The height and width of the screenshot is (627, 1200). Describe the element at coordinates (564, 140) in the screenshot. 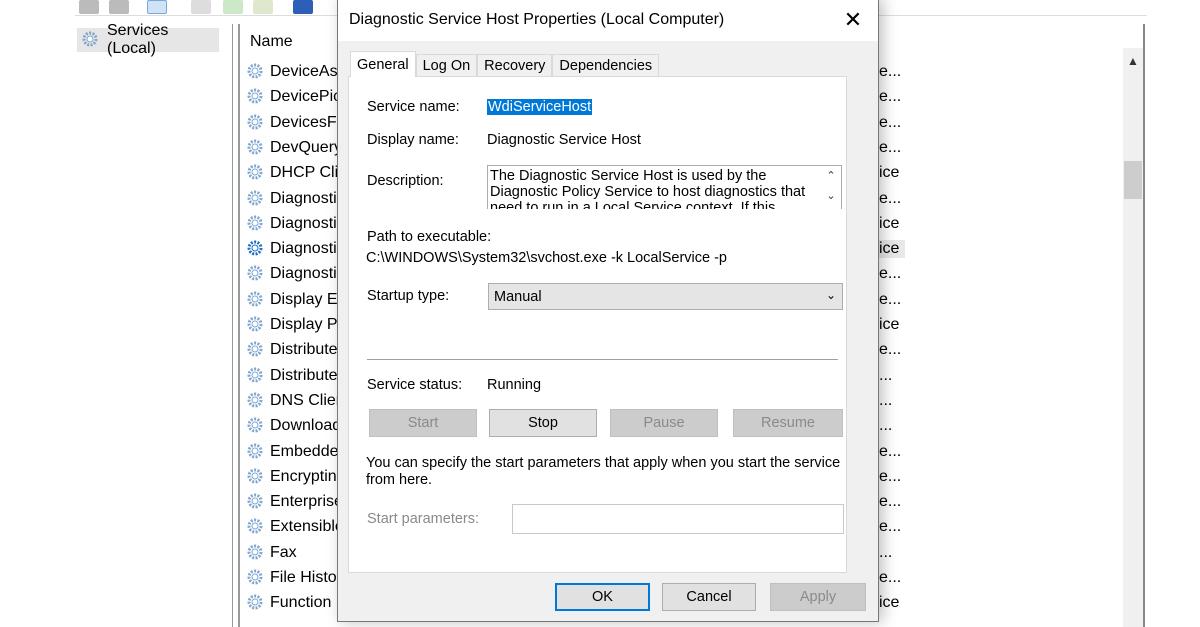

I see `display-name-value: Diagnostic Service Host` at that location.